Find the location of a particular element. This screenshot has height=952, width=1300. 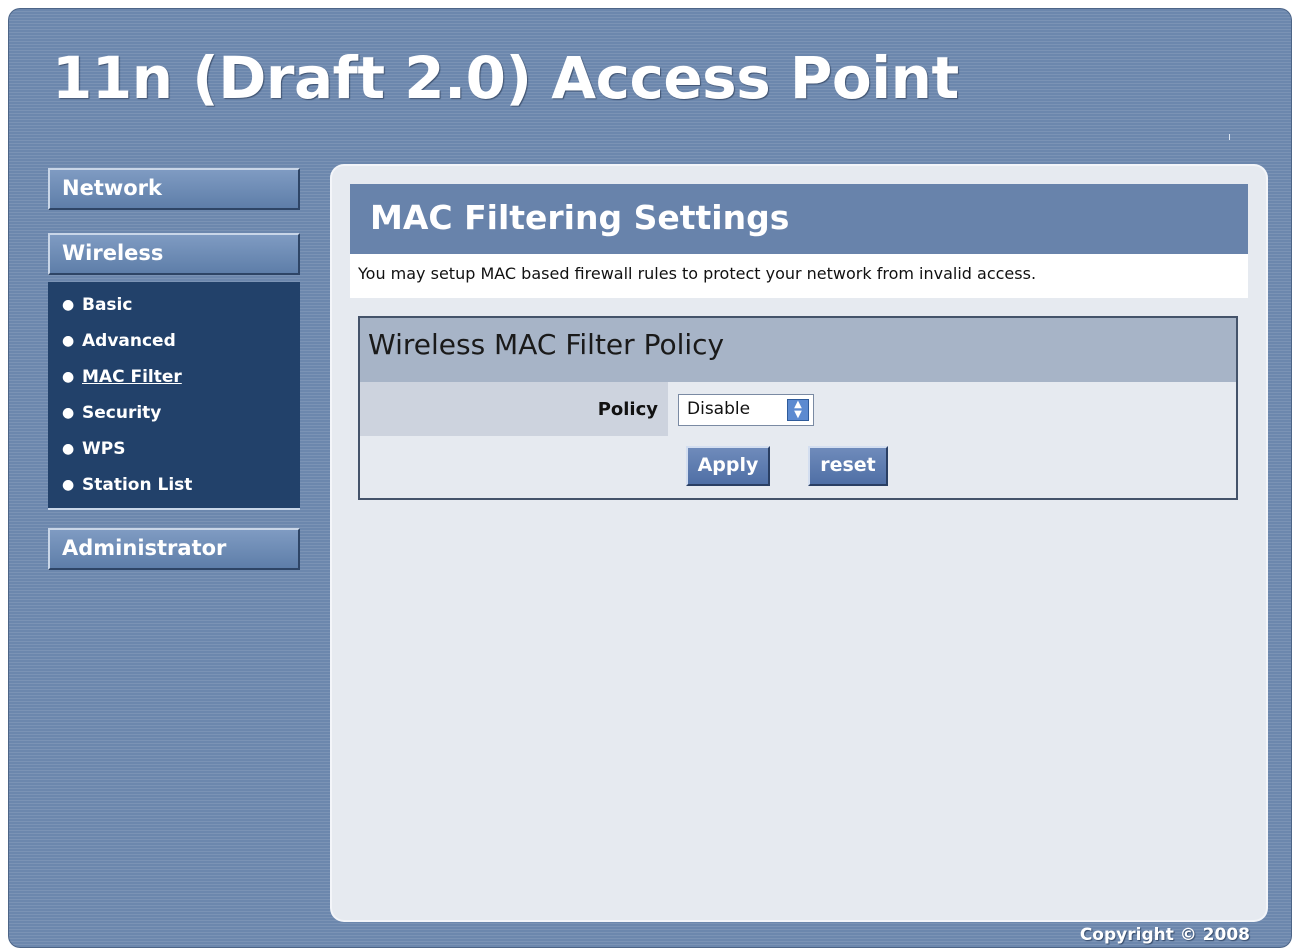

submenu-item-label: Station List is located at coordinates (137, 485).